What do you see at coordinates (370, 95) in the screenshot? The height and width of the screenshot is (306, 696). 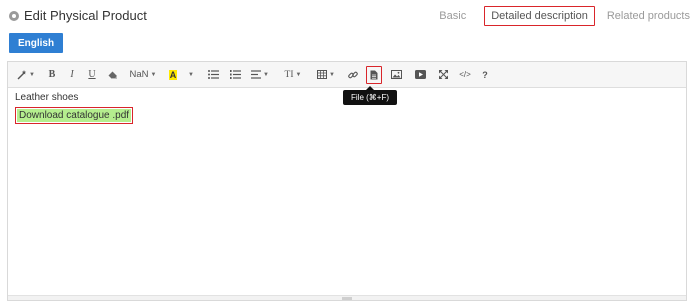 I see `file-tooltip: File (⌘+F)` at bounding box center [370, 95].